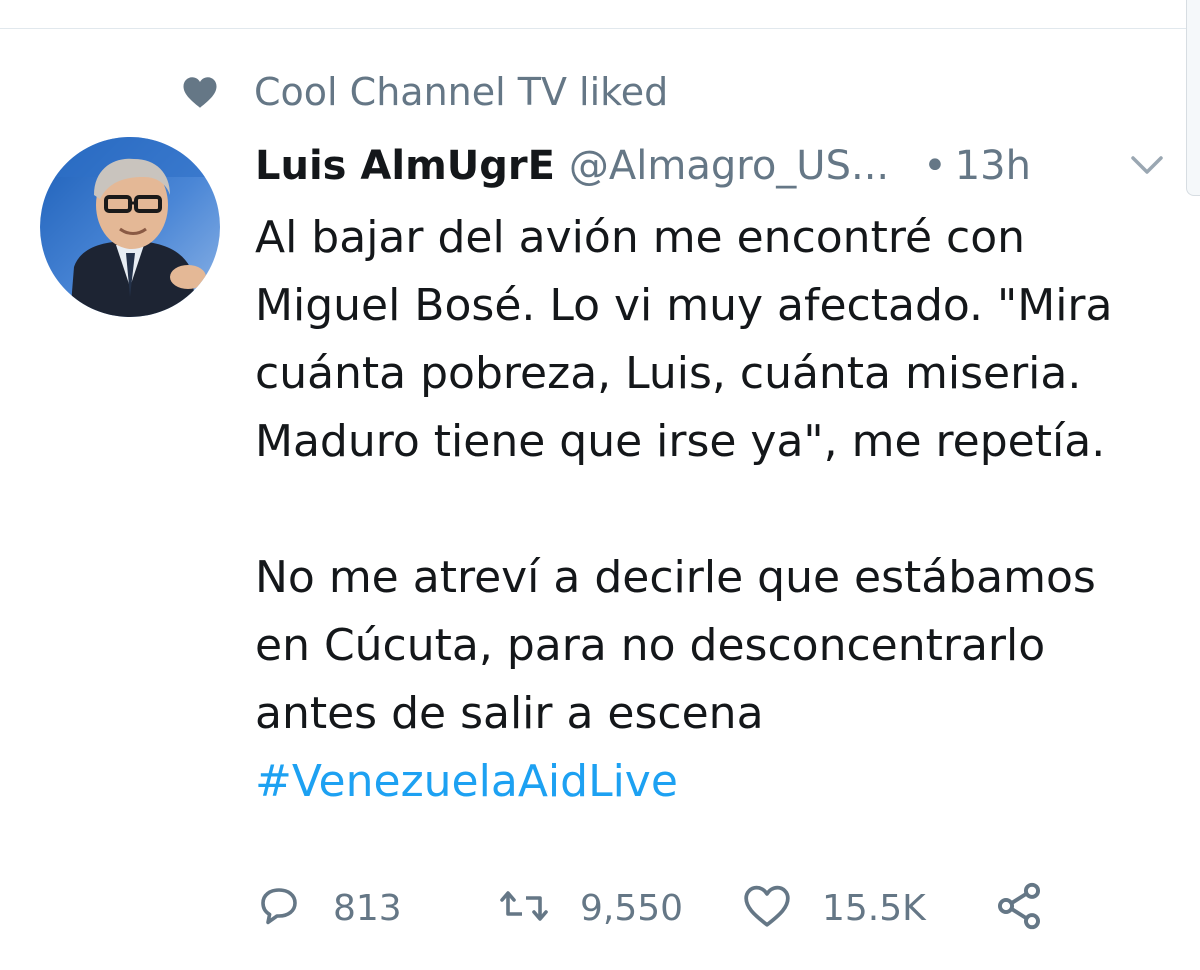 The image size is (1200, 970). Describe the element at coordinates (405, 166) in the screenshot. I see `author-name: Luis AlmUgrE` at that location.